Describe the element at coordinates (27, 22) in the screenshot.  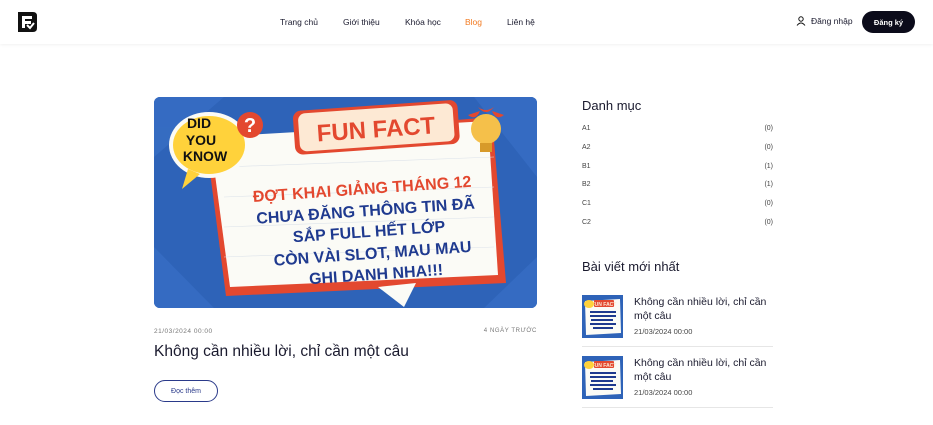
I see `lf-logo-icon` at that location.